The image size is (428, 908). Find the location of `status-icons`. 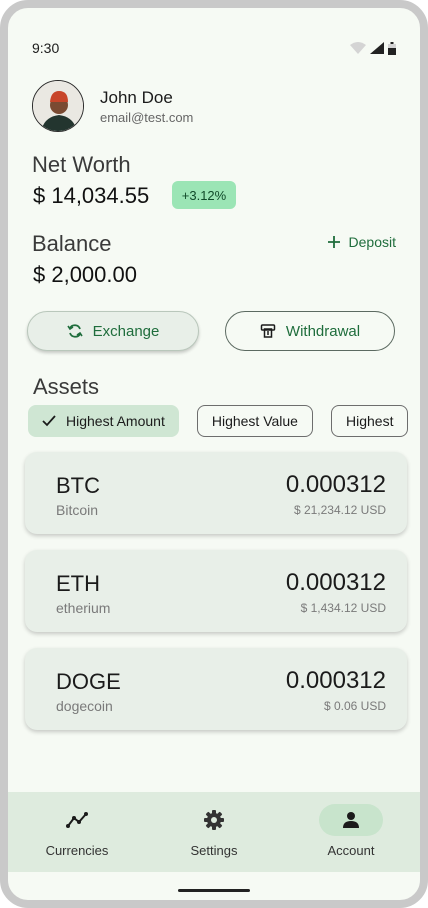

status-icons is located at coordinates (373, 48).